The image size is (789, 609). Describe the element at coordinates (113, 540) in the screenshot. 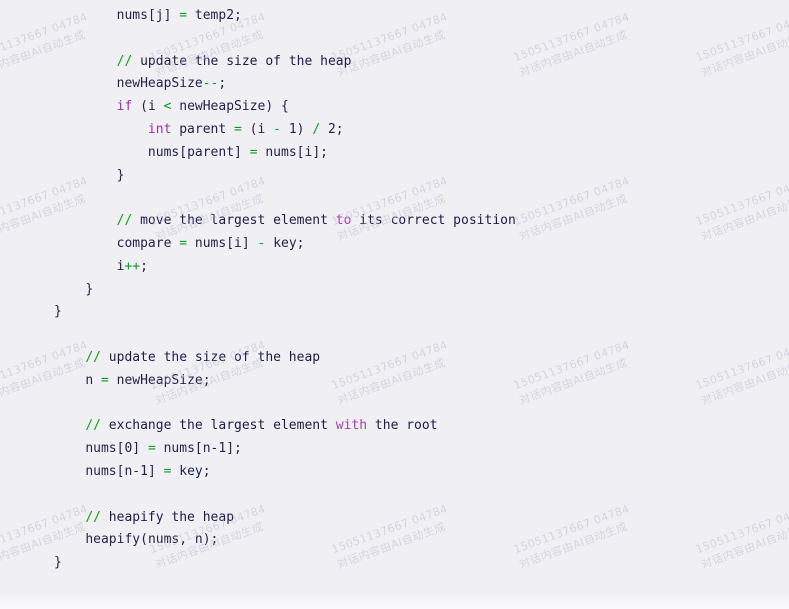

I see `code-token-id: heapify` at that location.